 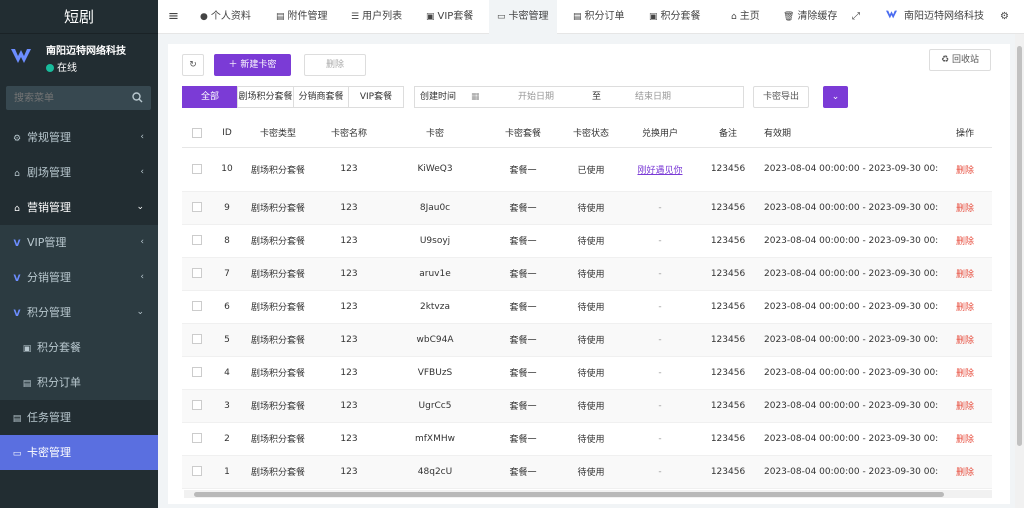 What do you see at coordinates (66, 98) in the screenshot?
I see `menu-search-input` at bounding box center [66, 98].